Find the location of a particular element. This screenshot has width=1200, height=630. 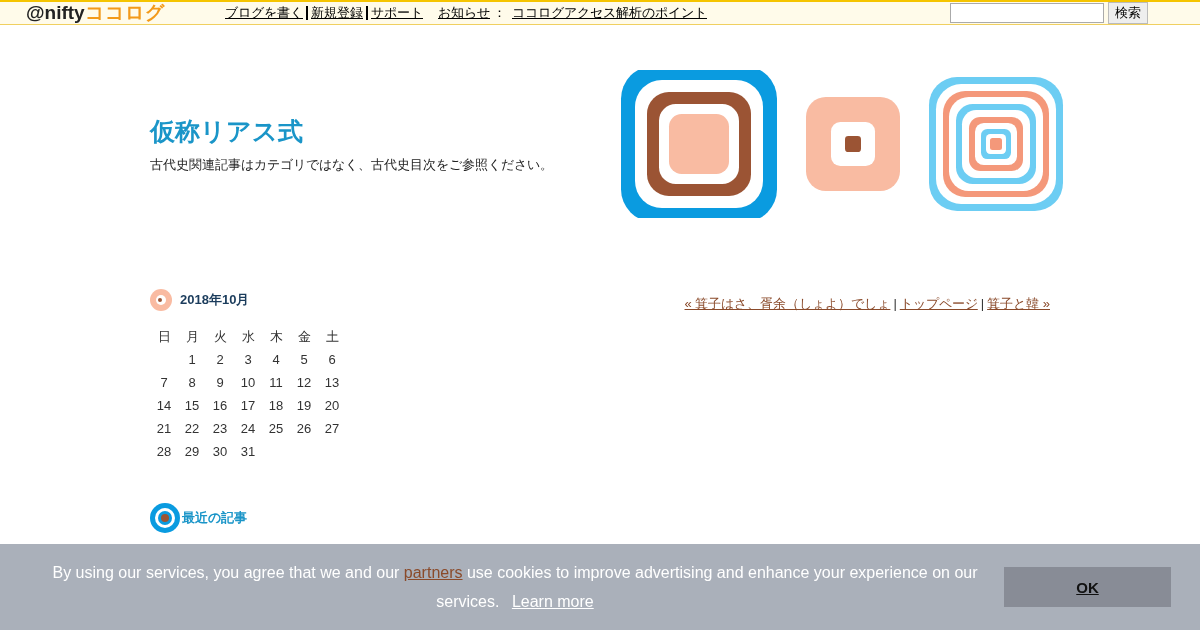

calendar-day: 18 is located at coordinates (276, 405).